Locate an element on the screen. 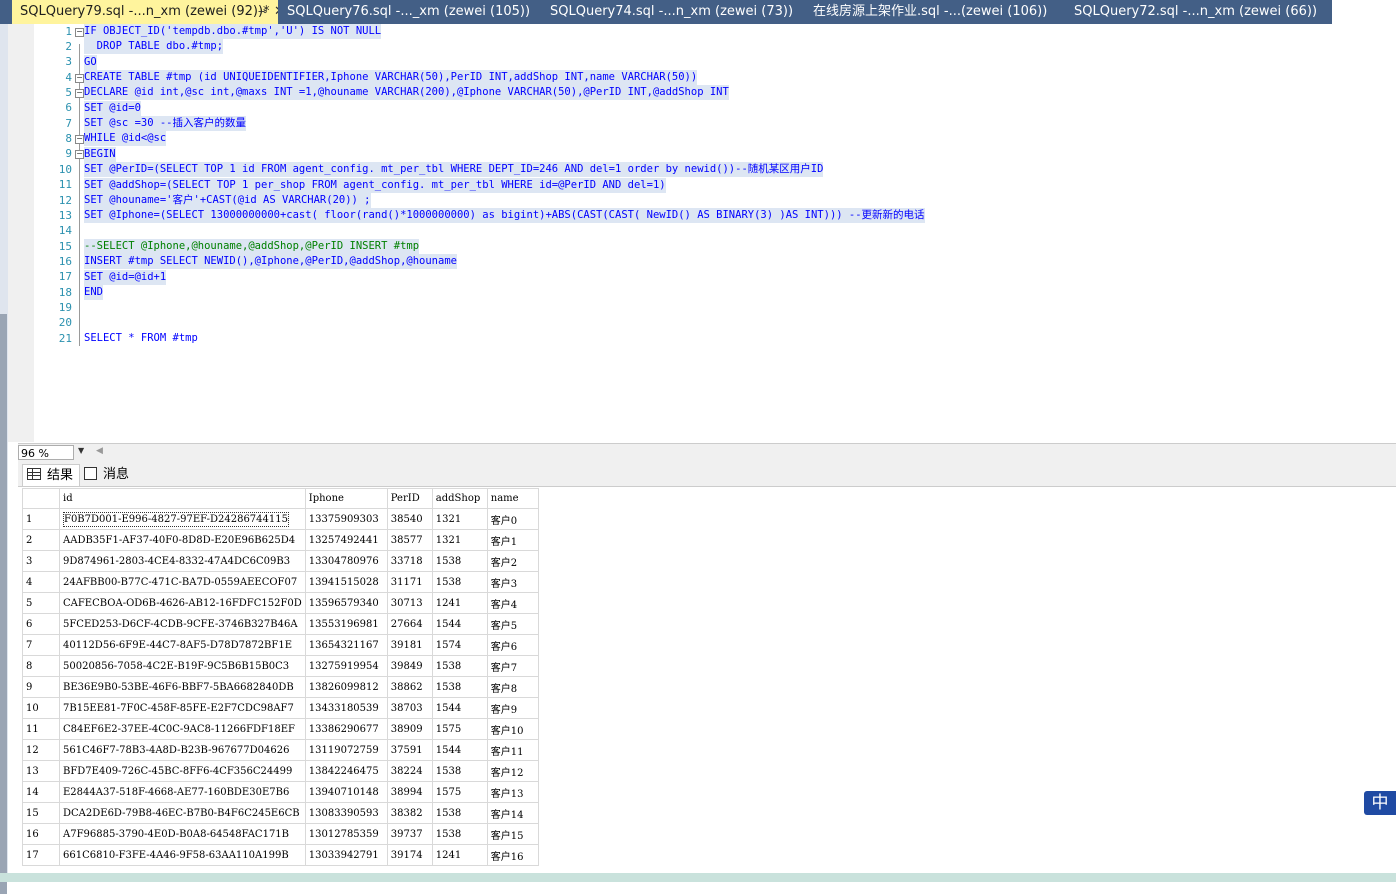 This screenshot has width=1396, height=894. name-cell: 客户16 is located at coordinates (512, 855).